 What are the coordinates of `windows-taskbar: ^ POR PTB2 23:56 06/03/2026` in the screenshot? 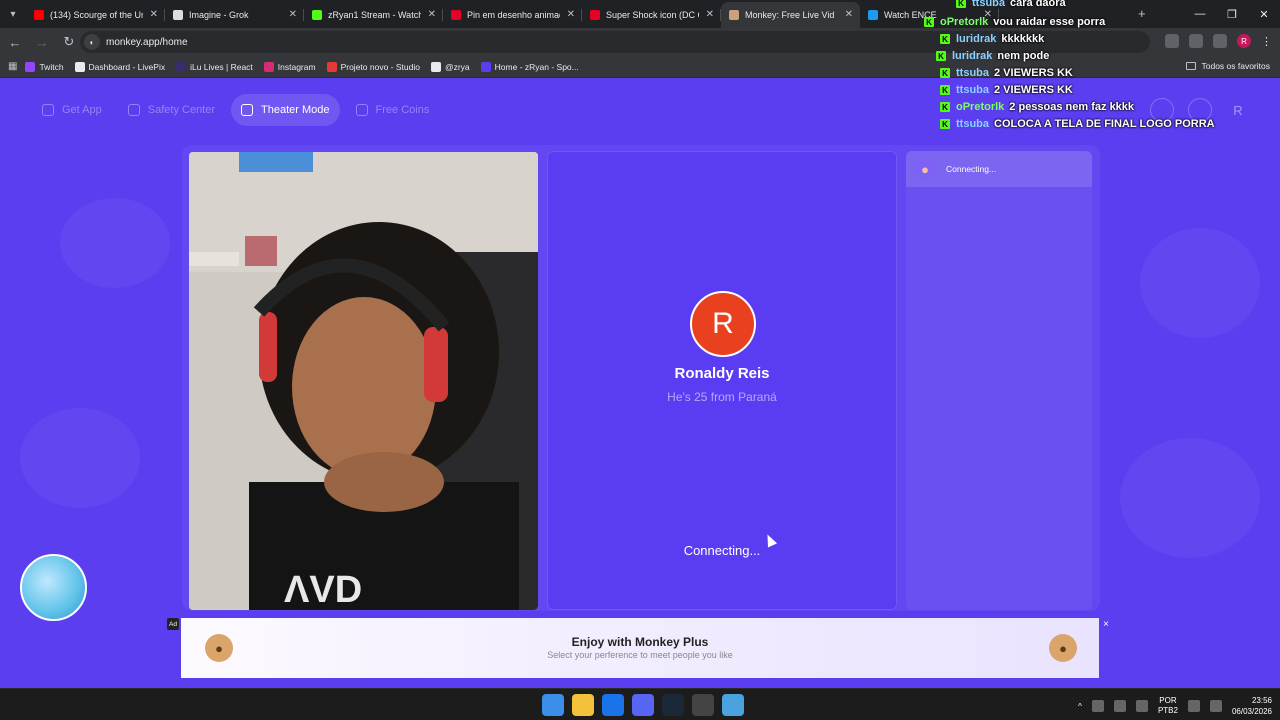 It's located at (640, 704).